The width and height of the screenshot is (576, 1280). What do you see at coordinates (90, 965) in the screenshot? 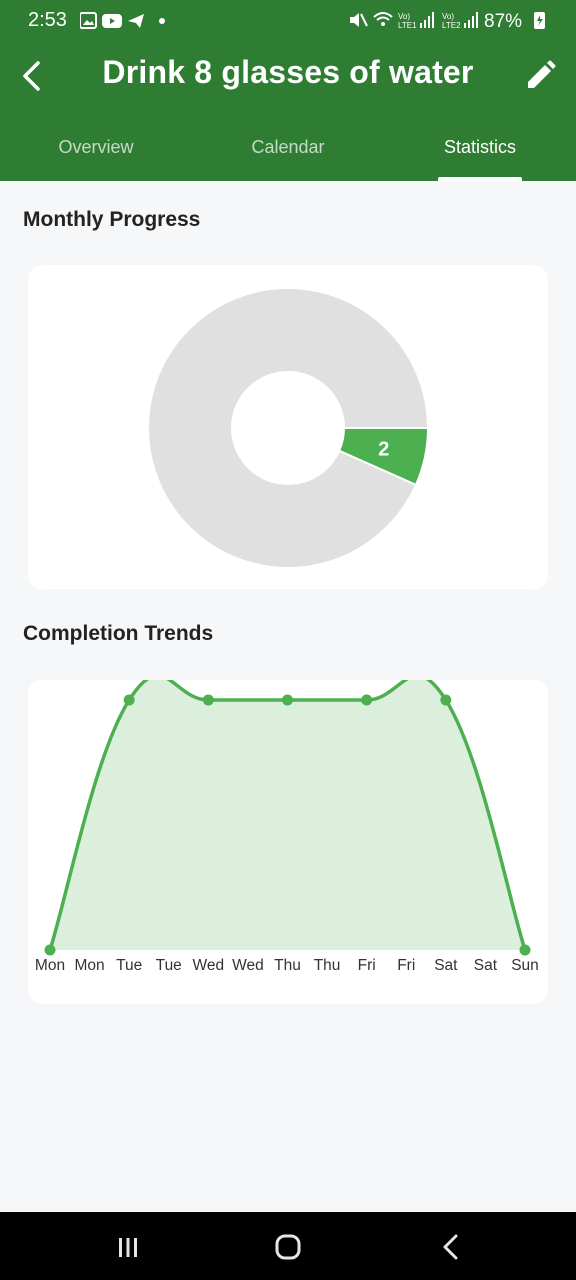
I see `x-tick-label-1: Mon` at bounding box center [90, 965].